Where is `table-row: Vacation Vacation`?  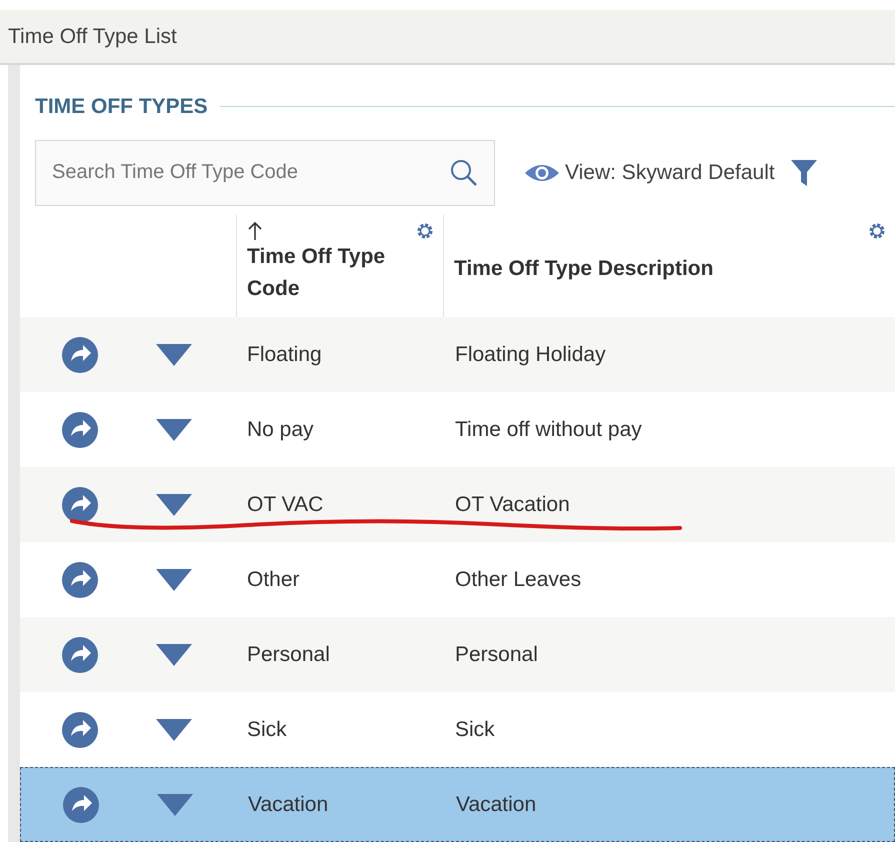
table-row: Vacation Vacation is located at coordinates (457, 804).